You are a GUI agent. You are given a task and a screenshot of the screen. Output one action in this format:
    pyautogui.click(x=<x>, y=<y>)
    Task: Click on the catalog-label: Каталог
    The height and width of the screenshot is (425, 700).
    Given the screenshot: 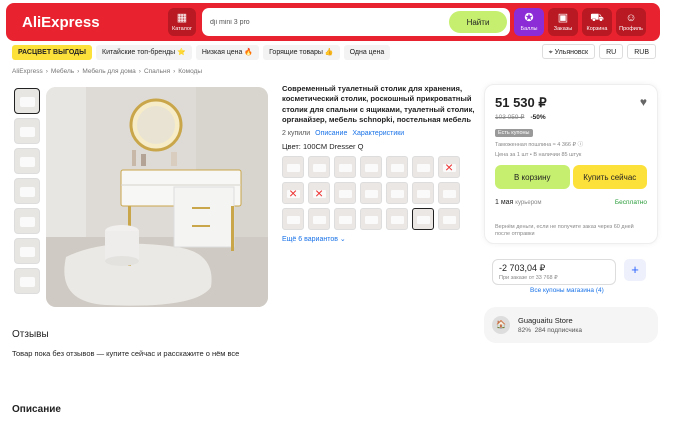 What is the action you would take?
    pyautogui.click(x=182, y=28)
    